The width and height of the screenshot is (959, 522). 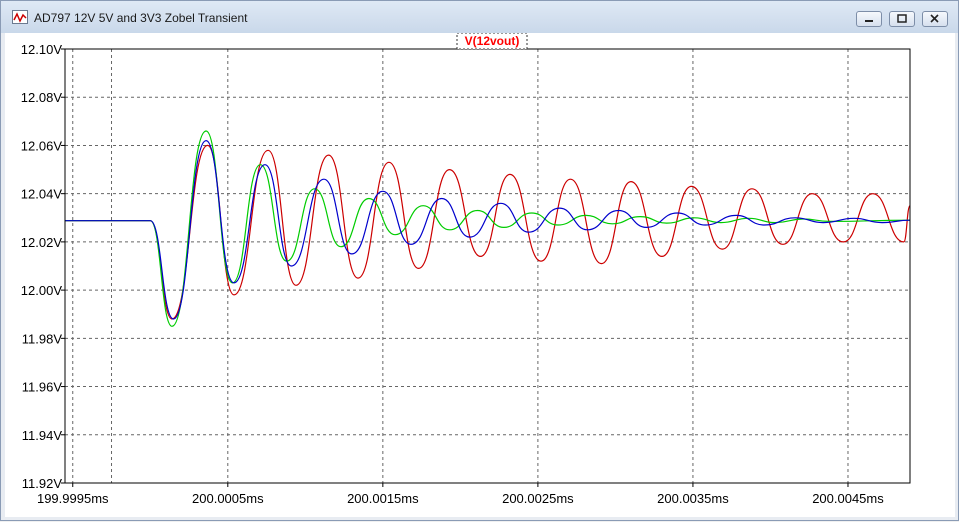 I want to click on x-tick-label: 200.0025ms, so click(x=538, y=498).